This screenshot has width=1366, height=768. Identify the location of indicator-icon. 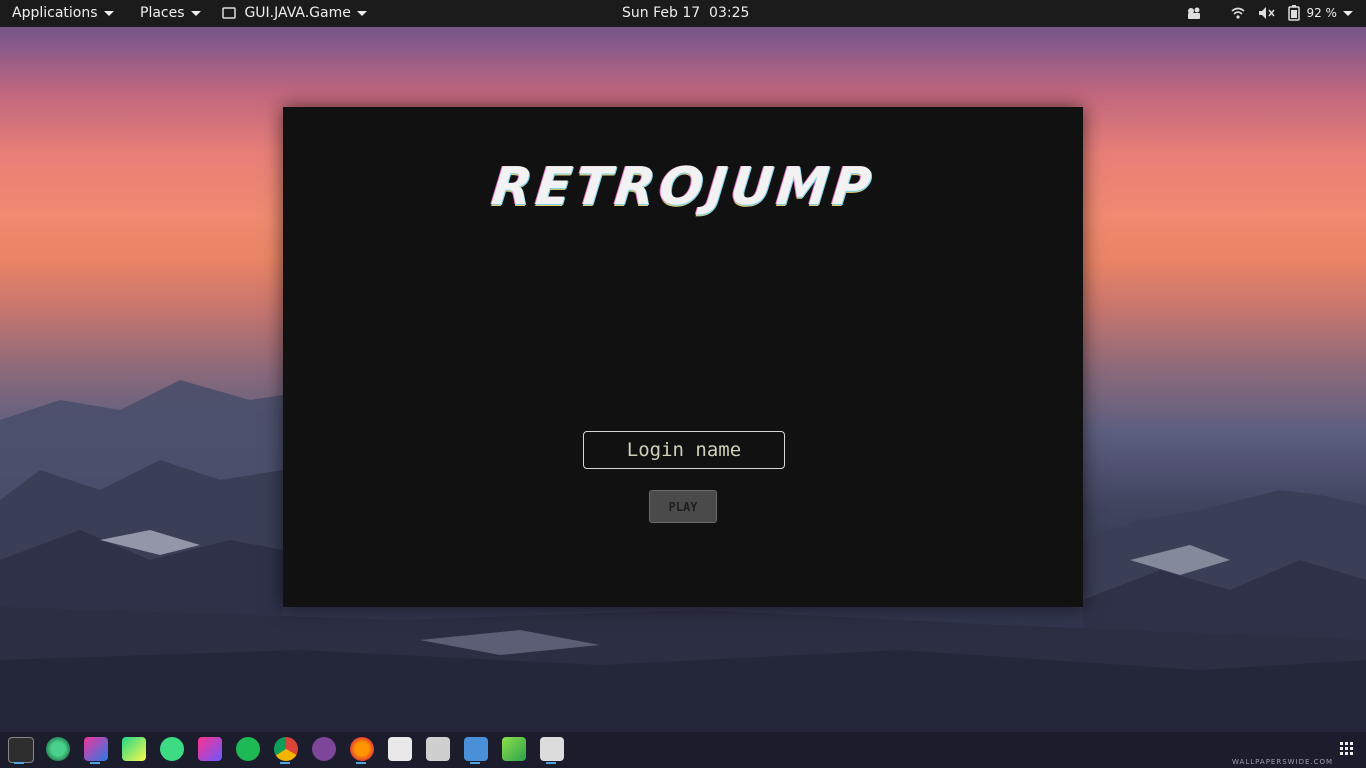
(1194, 13).